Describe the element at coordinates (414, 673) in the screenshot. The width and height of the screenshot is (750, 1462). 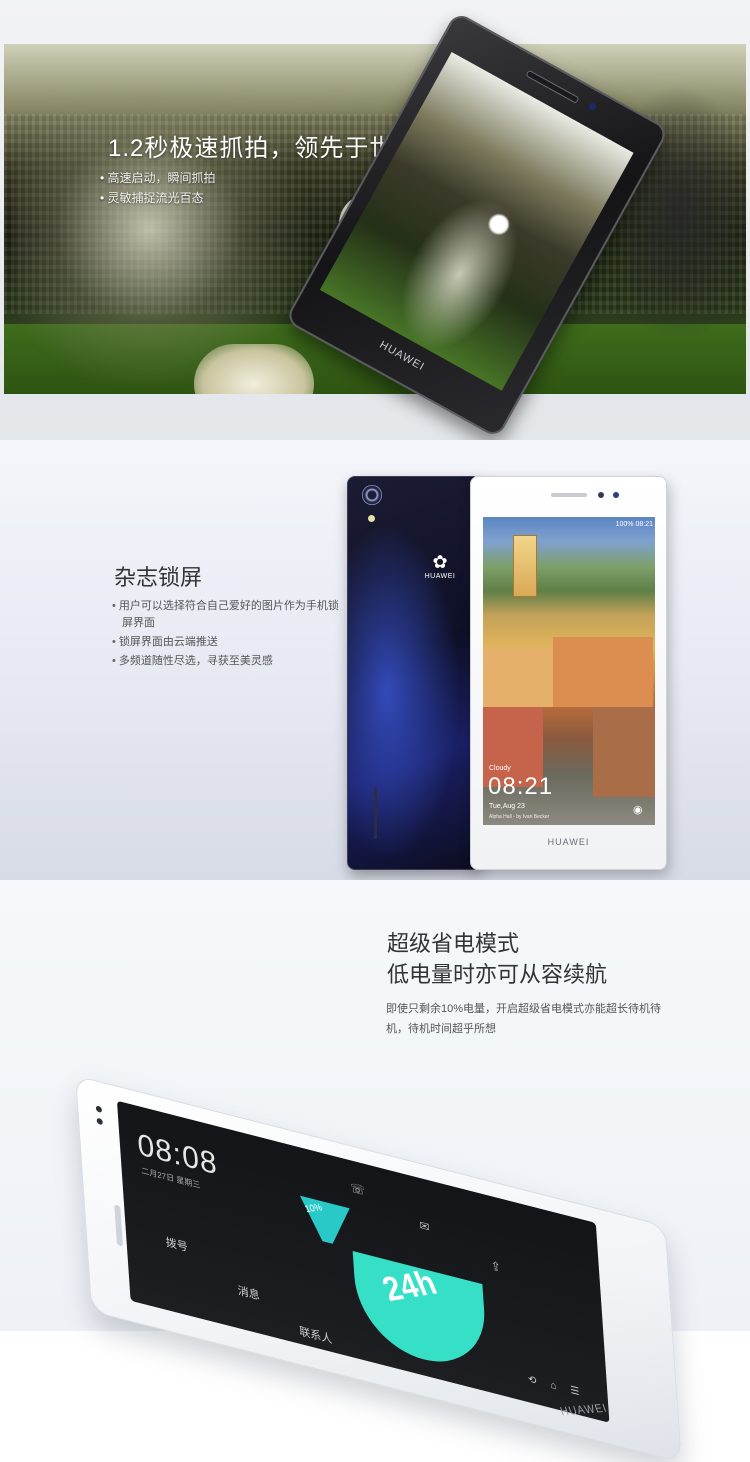
I see `phone-back-view: ✿ HUAWEI` at that location.